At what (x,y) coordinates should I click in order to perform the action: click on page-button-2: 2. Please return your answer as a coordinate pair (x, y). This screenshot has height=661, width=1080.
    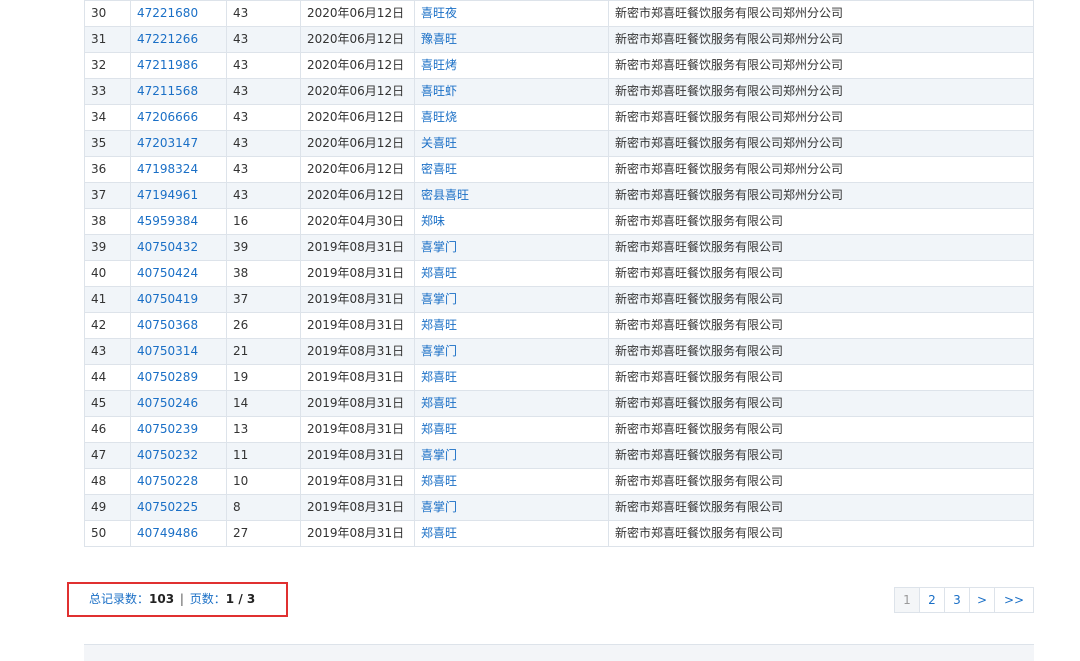
    Looking at the image, I should click on (932, 600).